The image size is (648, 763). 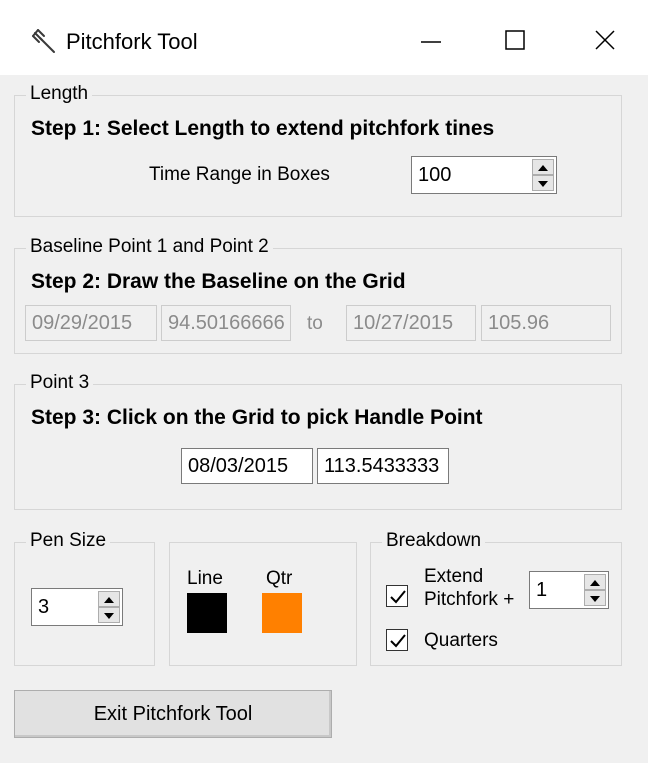 What do you see at coordinates (282, 613) in the screenshot?
I see `qtr-color-swatch` at bounding box center [282, 613].